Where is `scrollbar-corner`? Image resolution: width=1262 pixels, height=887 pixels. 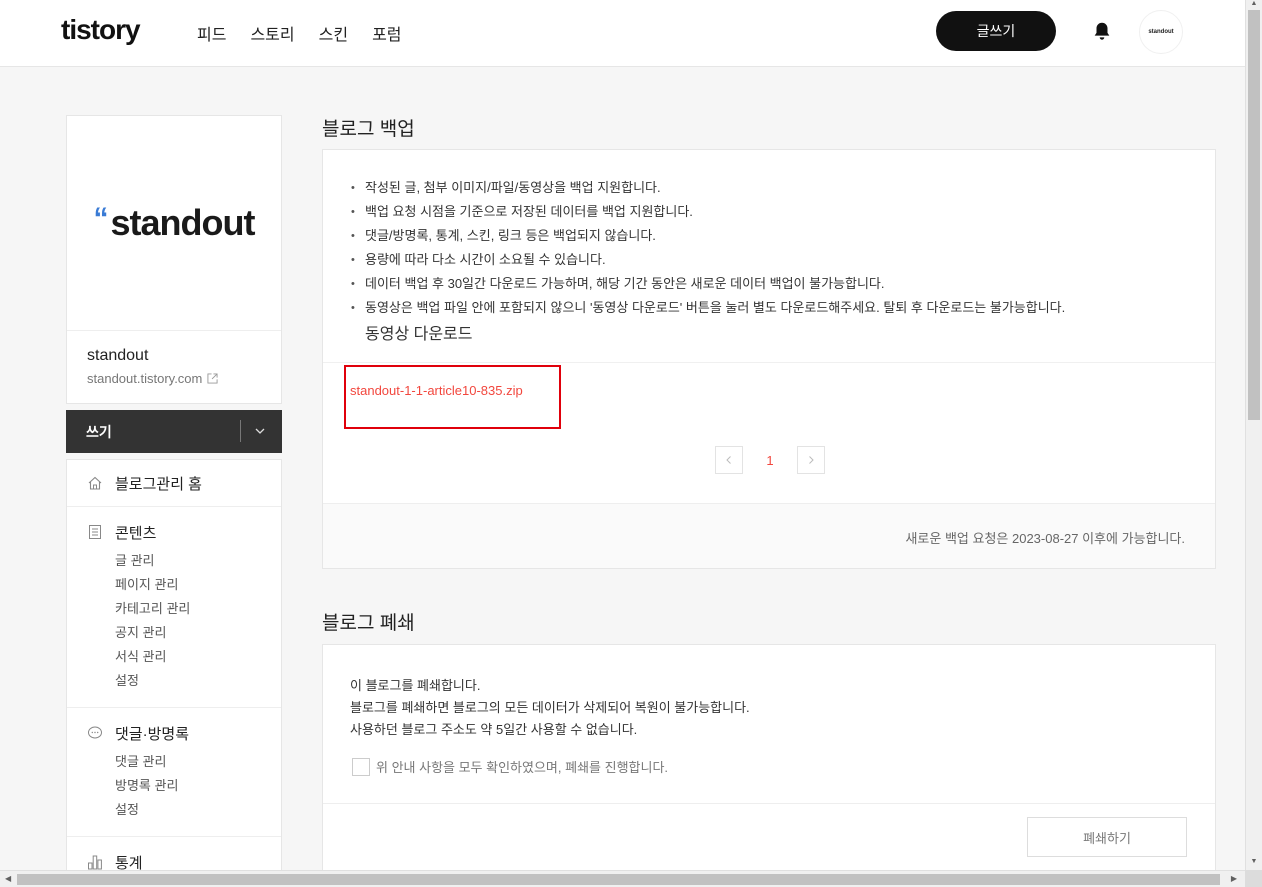 scrollbar-corner is located at coordinates (1253, 878).